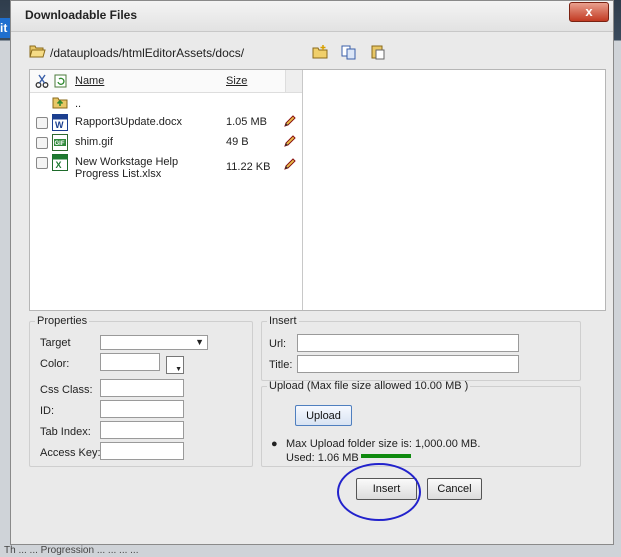 The height and width of the screenshot is (557, 621). Describe the element at coordinates (142, 451) in the screenshot. I see `access-key-input` at that location.